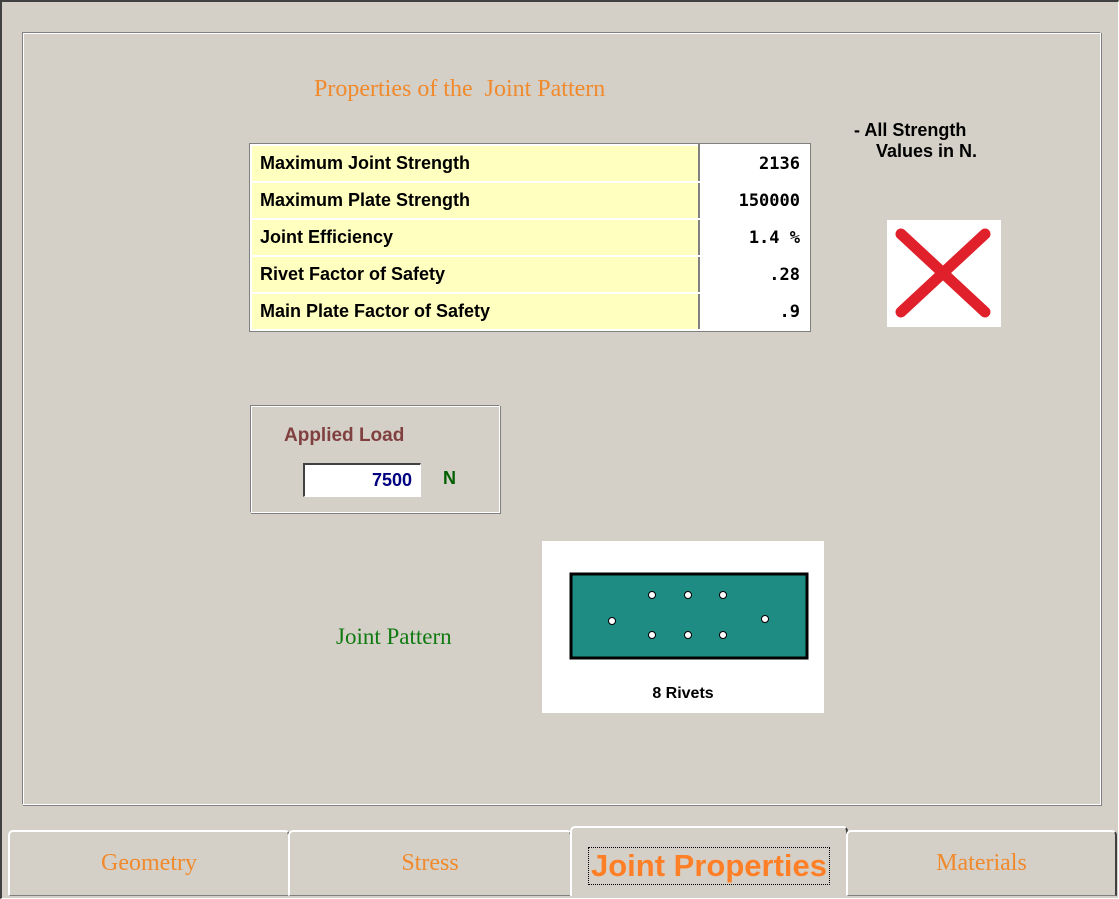 The width and height of the screenshot is (1119, 899). What do you see at coordinates (375, 459) in the screenshot?
I see `applied-load-group: Applied Load N` at bounding box center [375, 459].